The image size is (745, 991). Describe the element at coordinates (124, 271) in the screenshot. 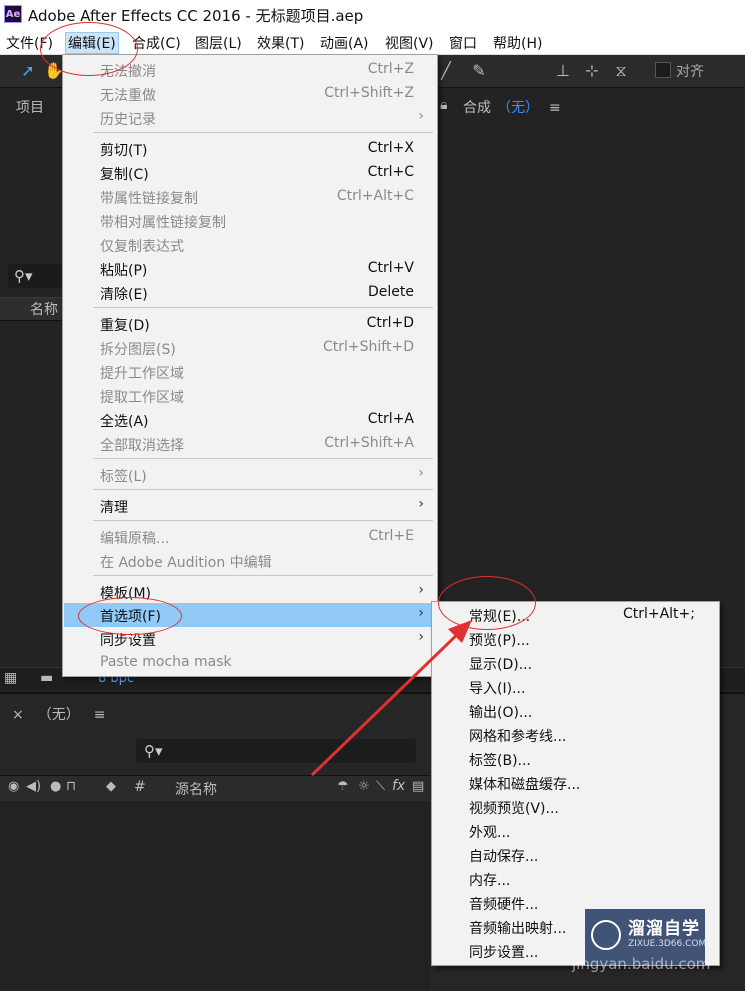

I see `menu-item-label: 粘贴(P)` at that location.